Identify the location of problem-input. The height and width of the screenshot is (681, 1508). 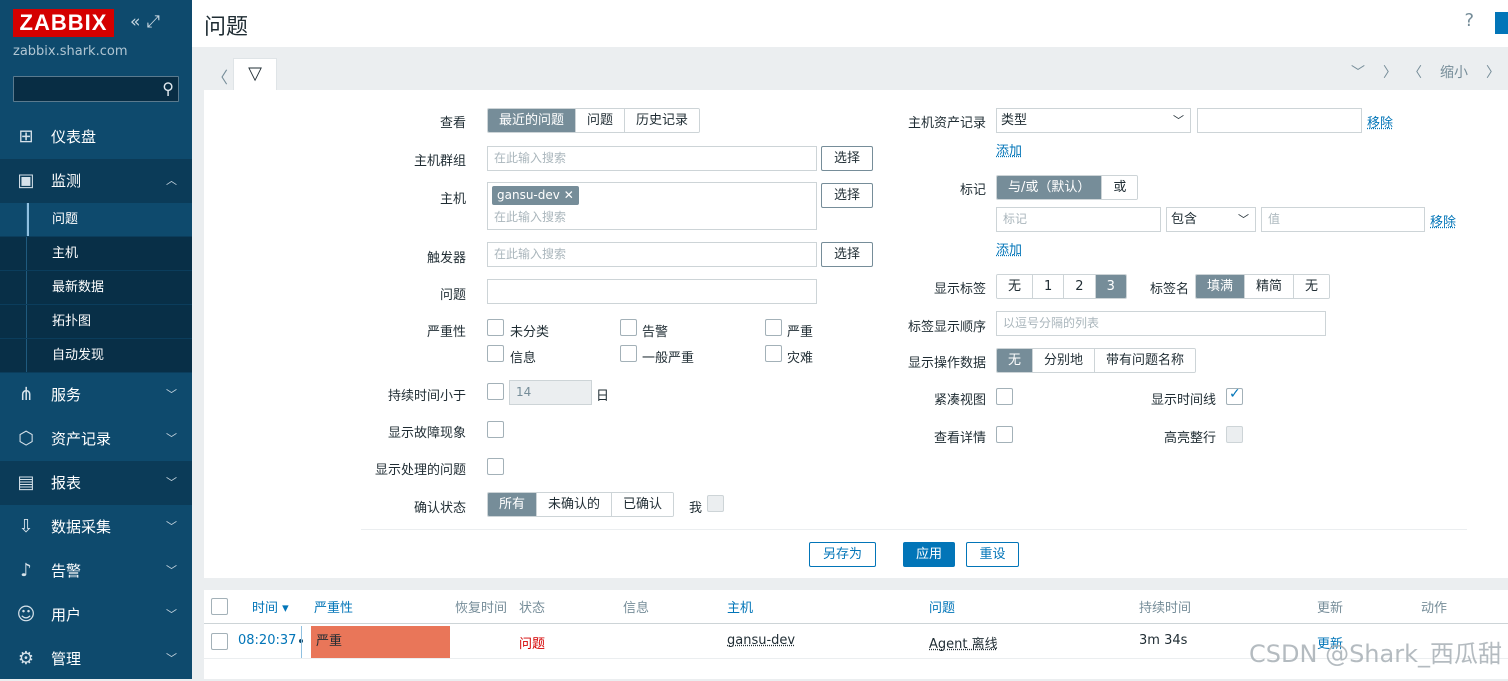
(652, 291).